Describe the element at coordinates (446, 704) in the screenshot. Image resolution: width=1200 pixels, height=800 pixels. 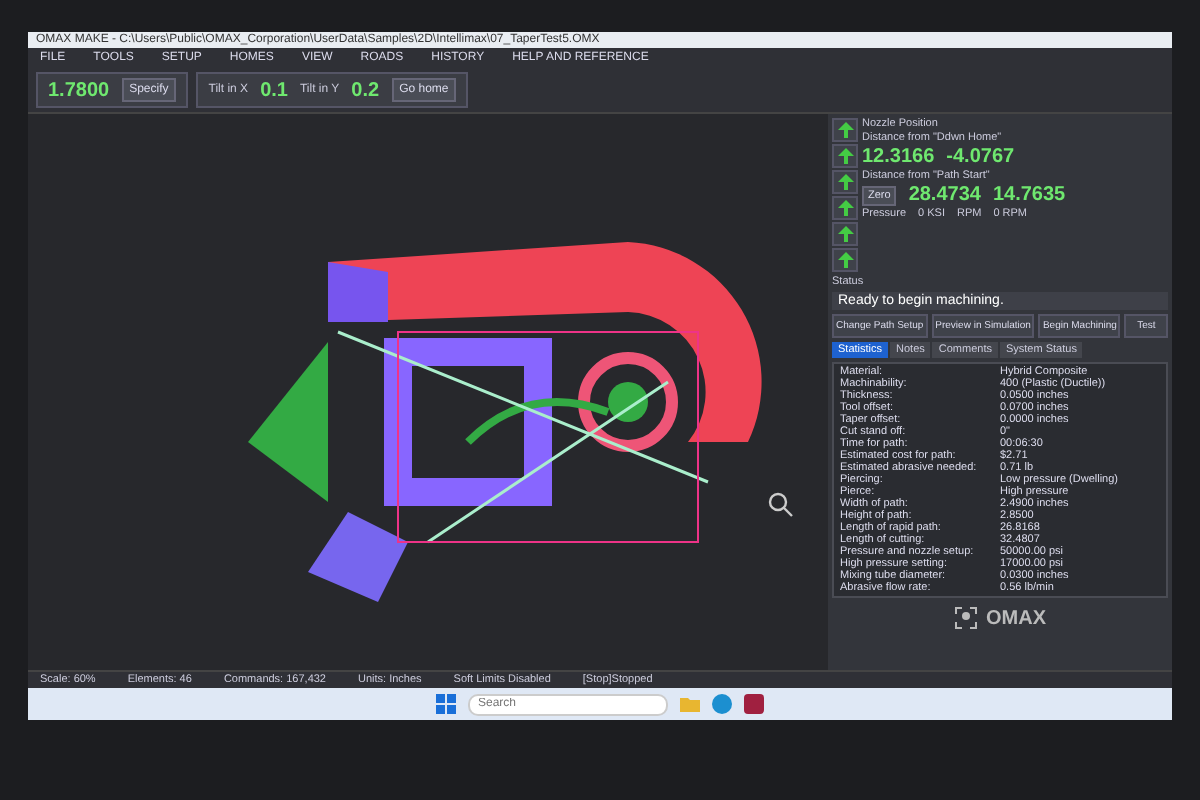
I see `start-icon` at that location.